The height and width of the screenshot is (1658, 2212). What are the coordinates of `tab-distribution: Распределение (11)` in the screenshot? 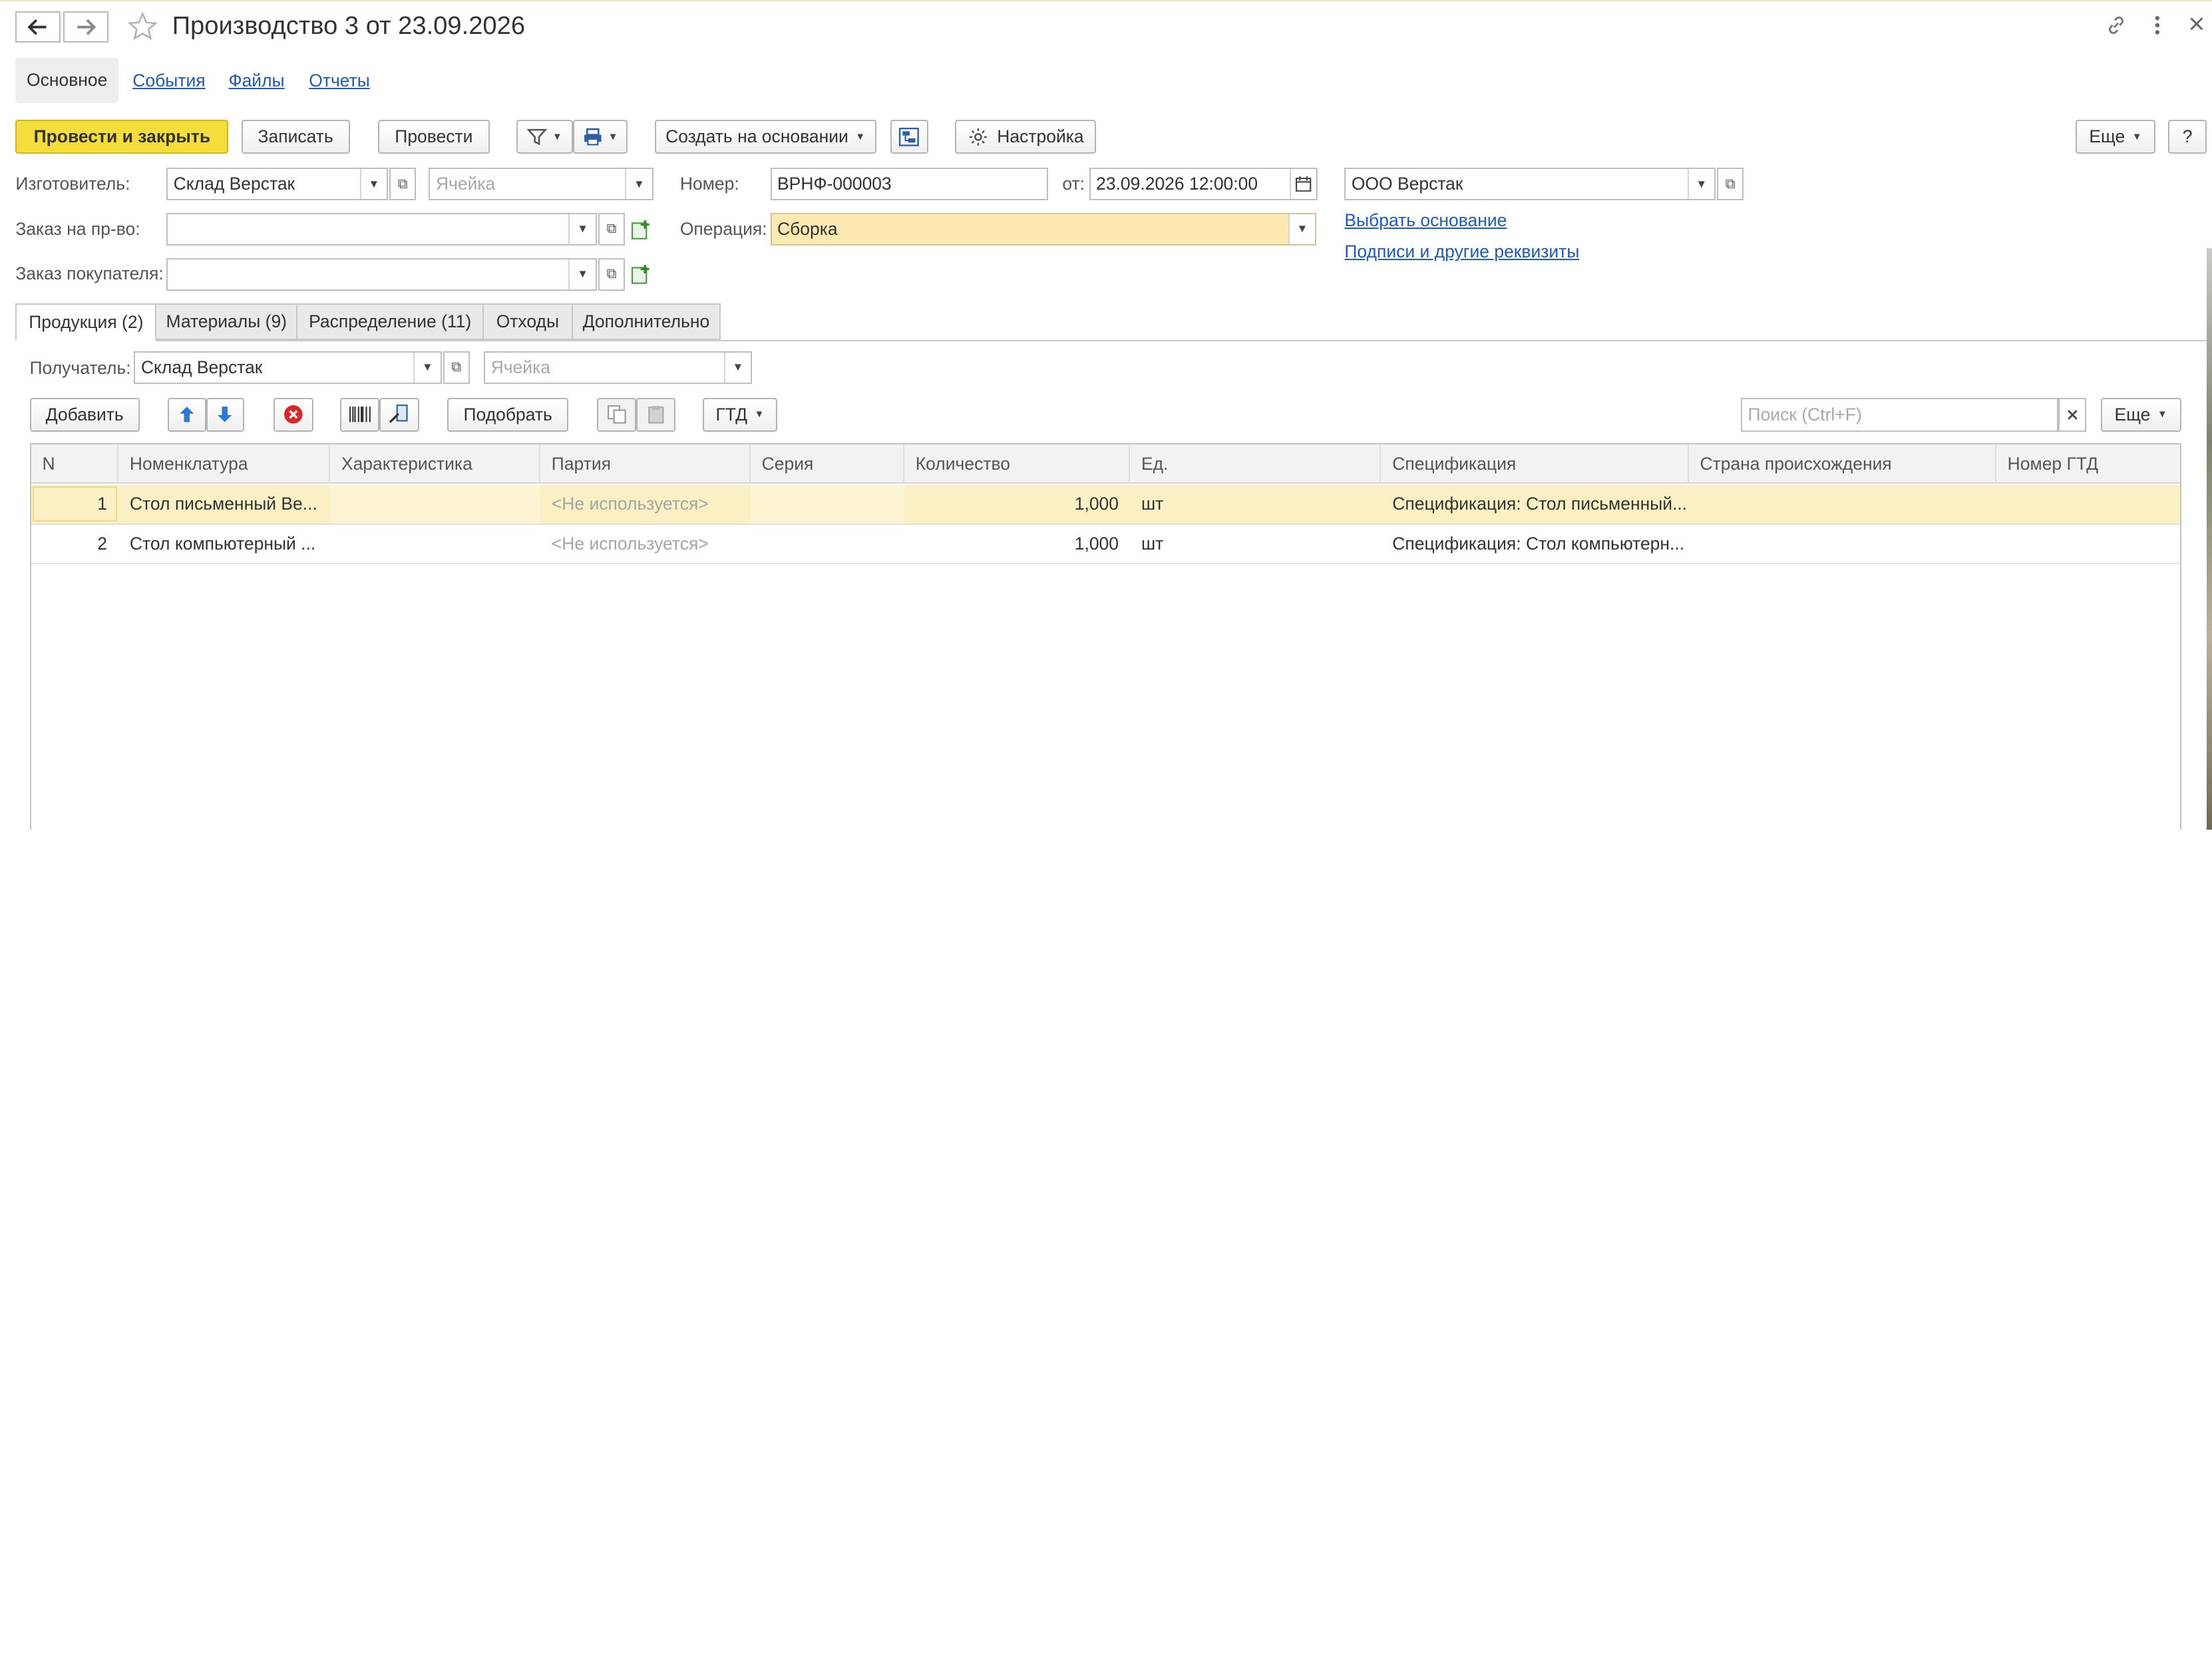 It's located at (390, 321).